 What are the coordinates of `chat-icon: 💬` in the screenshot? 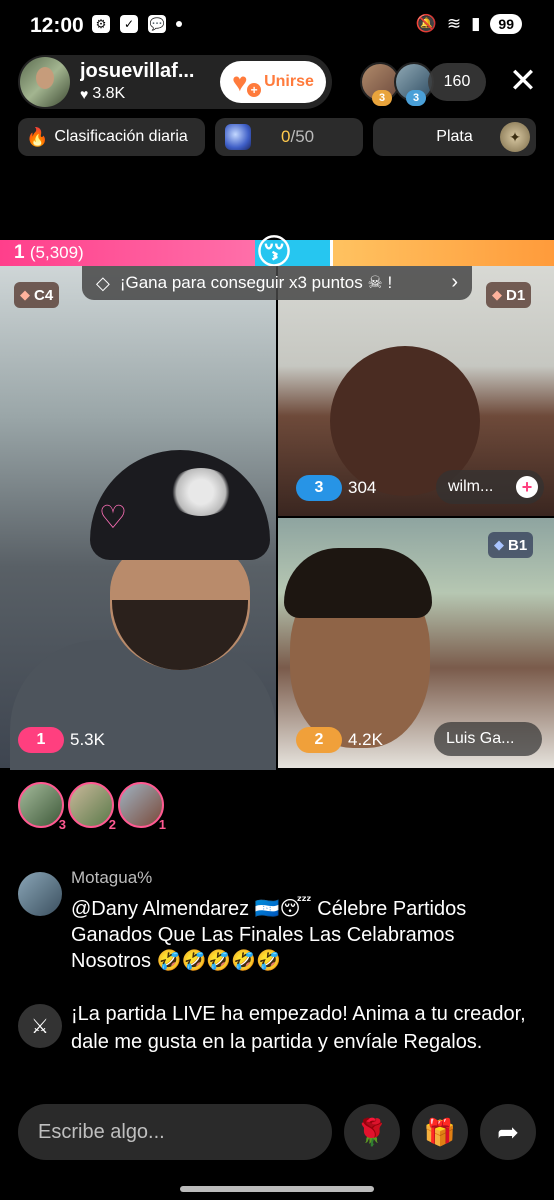 It's located at (157, 24).